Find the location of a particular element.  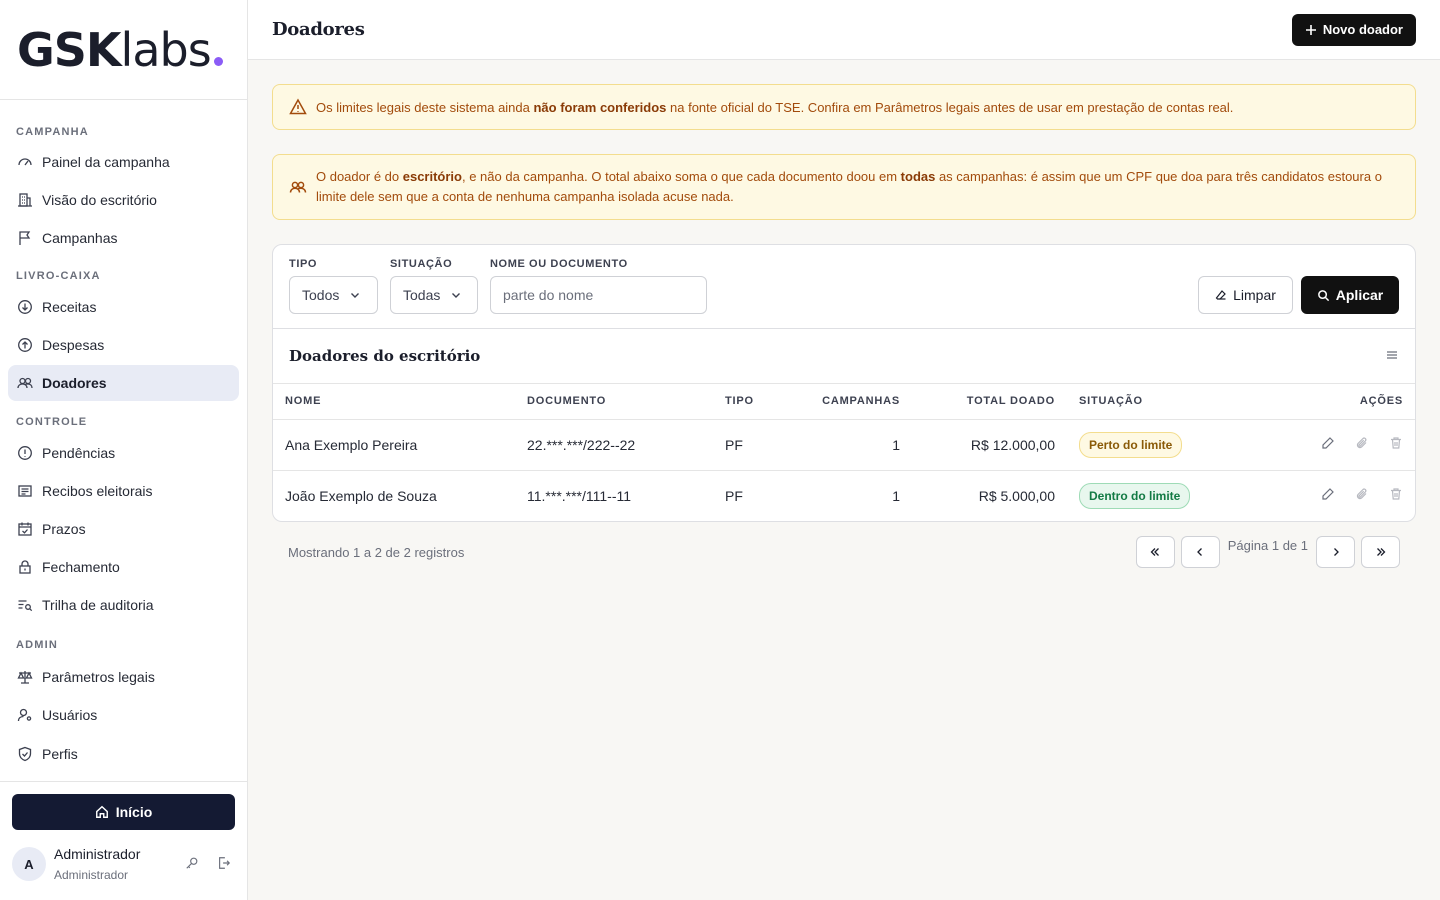

col-nome: NOME is located at coordinates (394, 402).